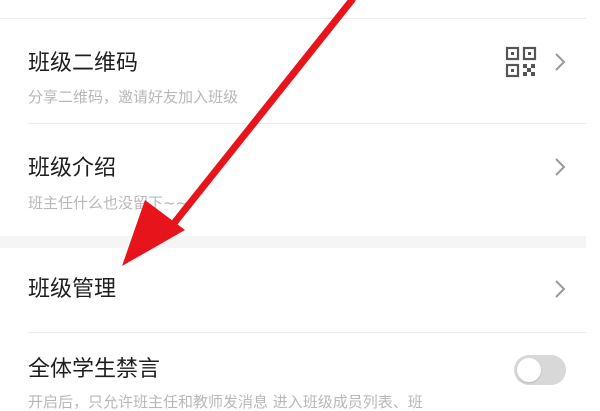  I want to click on qr-code-icon, so click(521, 62).